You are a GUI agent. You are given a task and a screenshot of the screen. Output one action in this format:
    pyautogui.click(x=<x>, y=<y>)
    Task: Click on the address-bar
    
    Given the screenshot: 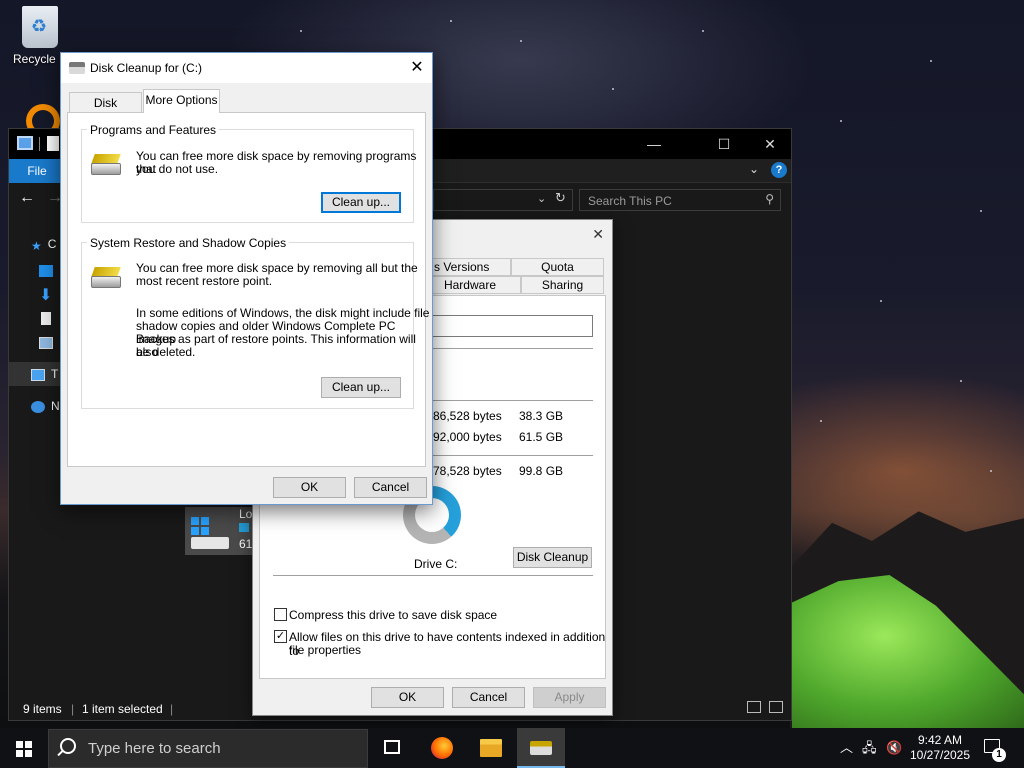 What is the action you would take?
    pyautogui.click(x=503, y=200)
    